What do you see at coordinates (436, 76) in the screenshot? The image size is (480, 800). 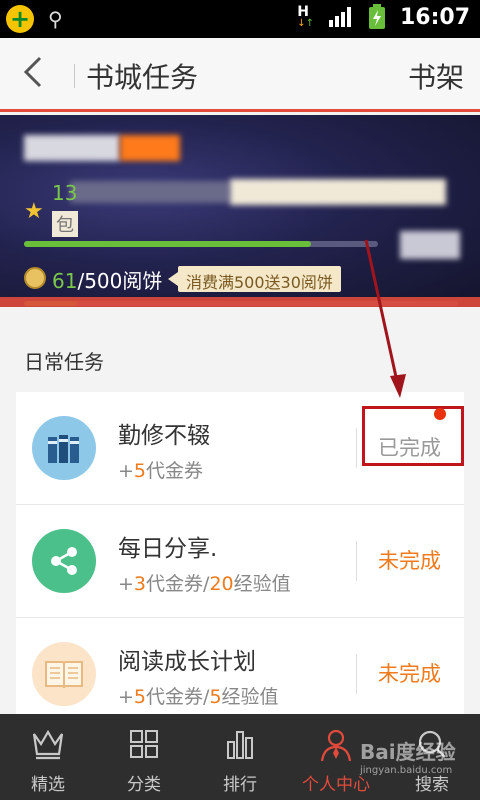 I see `bookshelf-button: 书架` at bounding box center [436, 76].